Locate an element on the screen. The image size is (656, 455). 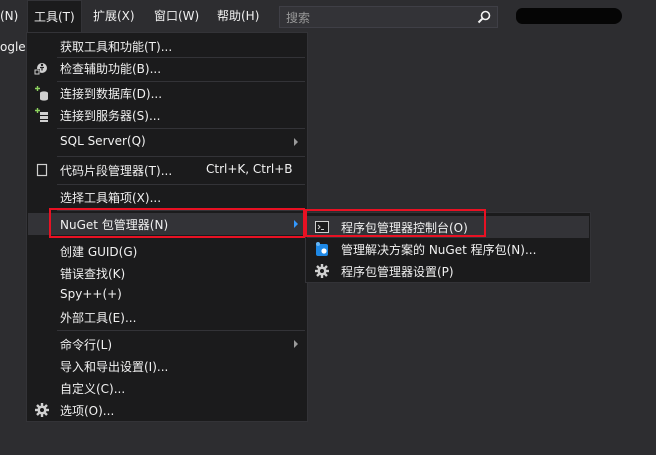
menu-item-shortcut: Ctrl+K, Ctrl+B is located at coordinates (249, 169).